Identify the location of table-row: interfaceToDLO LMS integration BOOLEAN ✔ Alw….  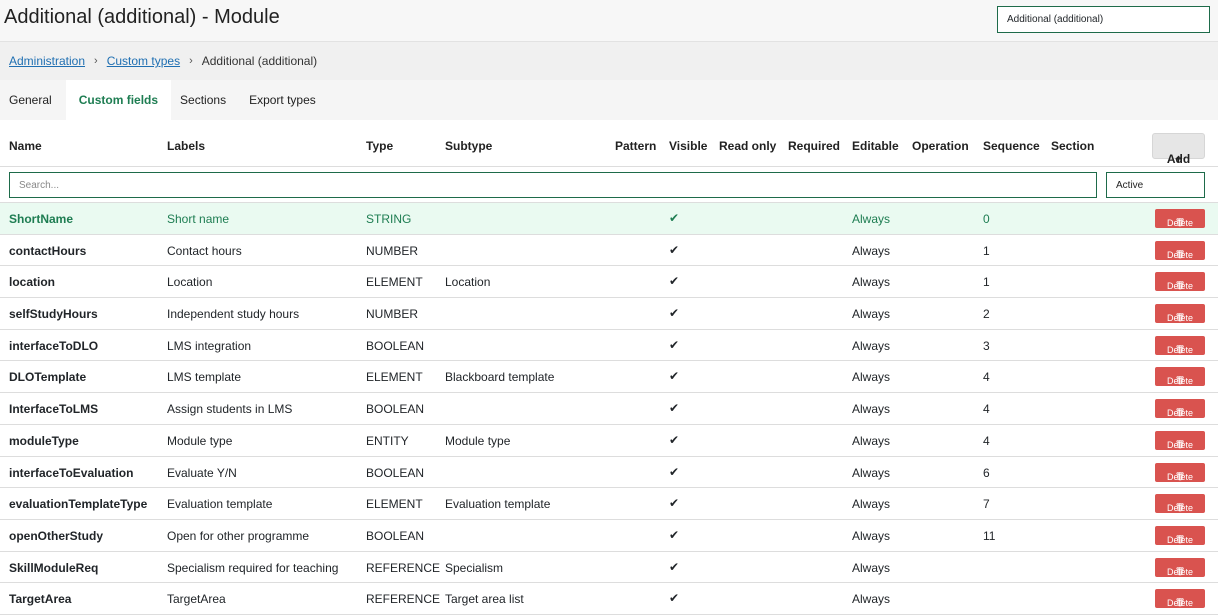
(609, 346).